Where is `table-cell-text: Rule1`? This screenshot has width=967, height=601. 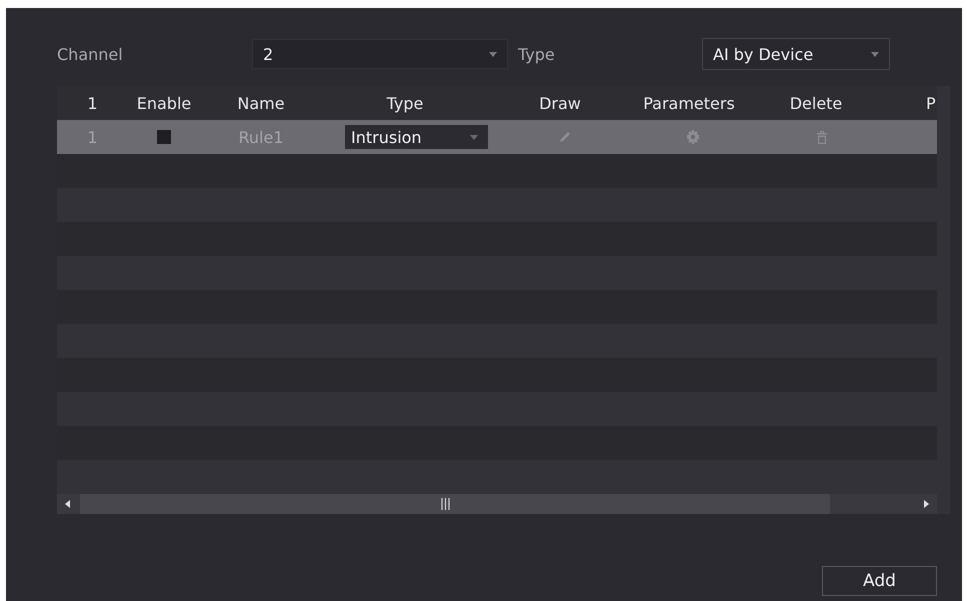 table-cell-text: Rule1 is located at coordinates (260, 137).